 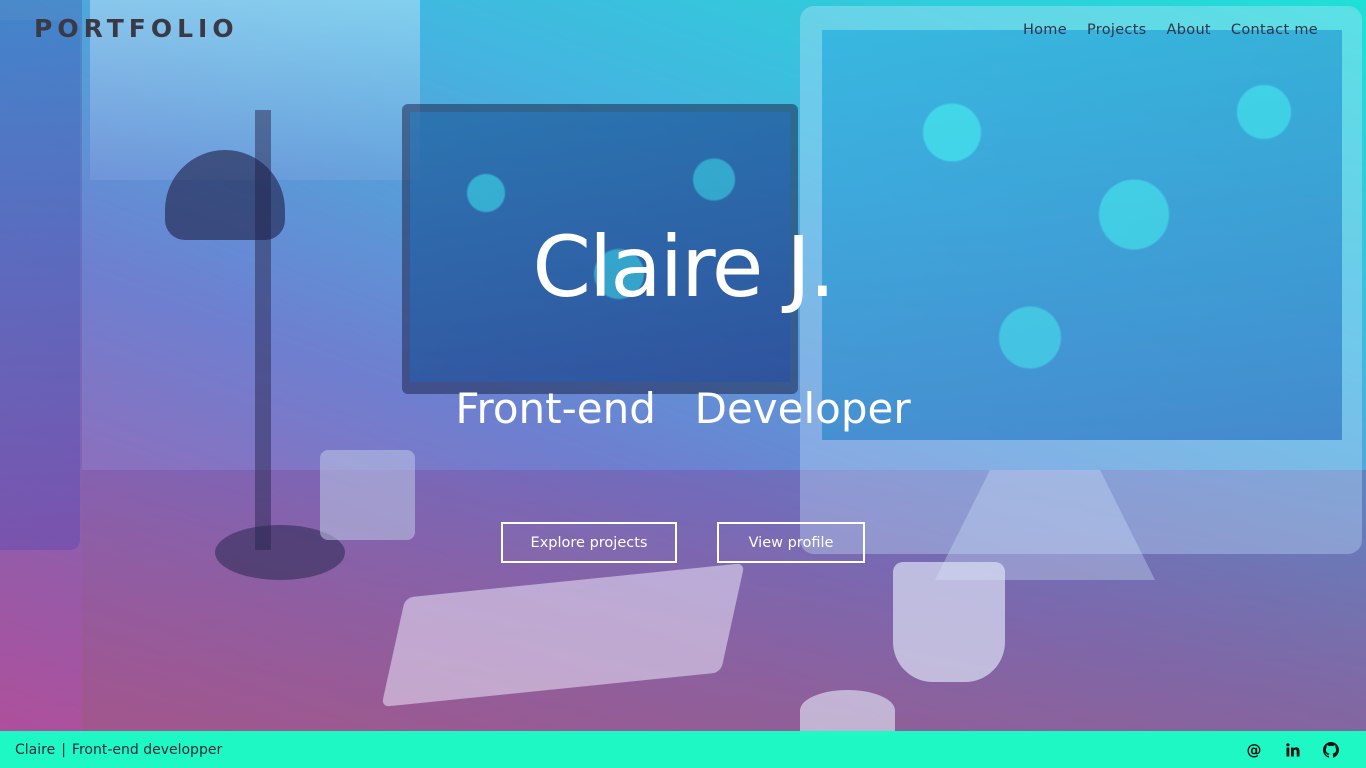 What do you see at coordinates (683, 408) in the screenshot?
I see `hero-role: Front-end Developer` at bounding box center [683, 408].